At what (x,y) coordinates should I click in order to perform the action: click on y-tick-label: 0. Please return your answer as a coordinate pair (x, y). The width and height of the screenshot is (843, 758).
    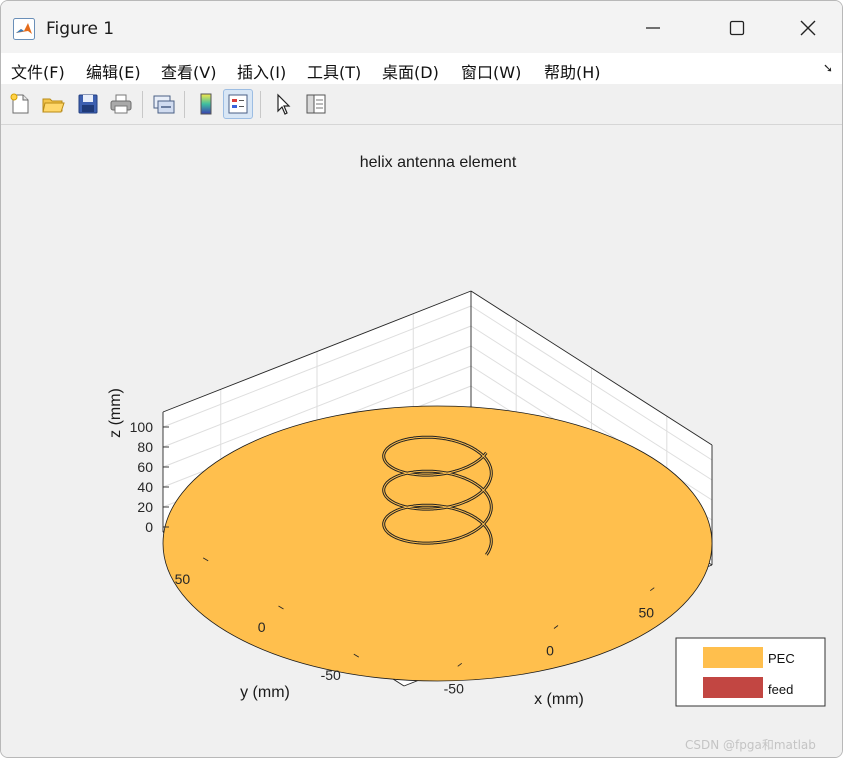
    Looking at the image, I should click on (262, 627).